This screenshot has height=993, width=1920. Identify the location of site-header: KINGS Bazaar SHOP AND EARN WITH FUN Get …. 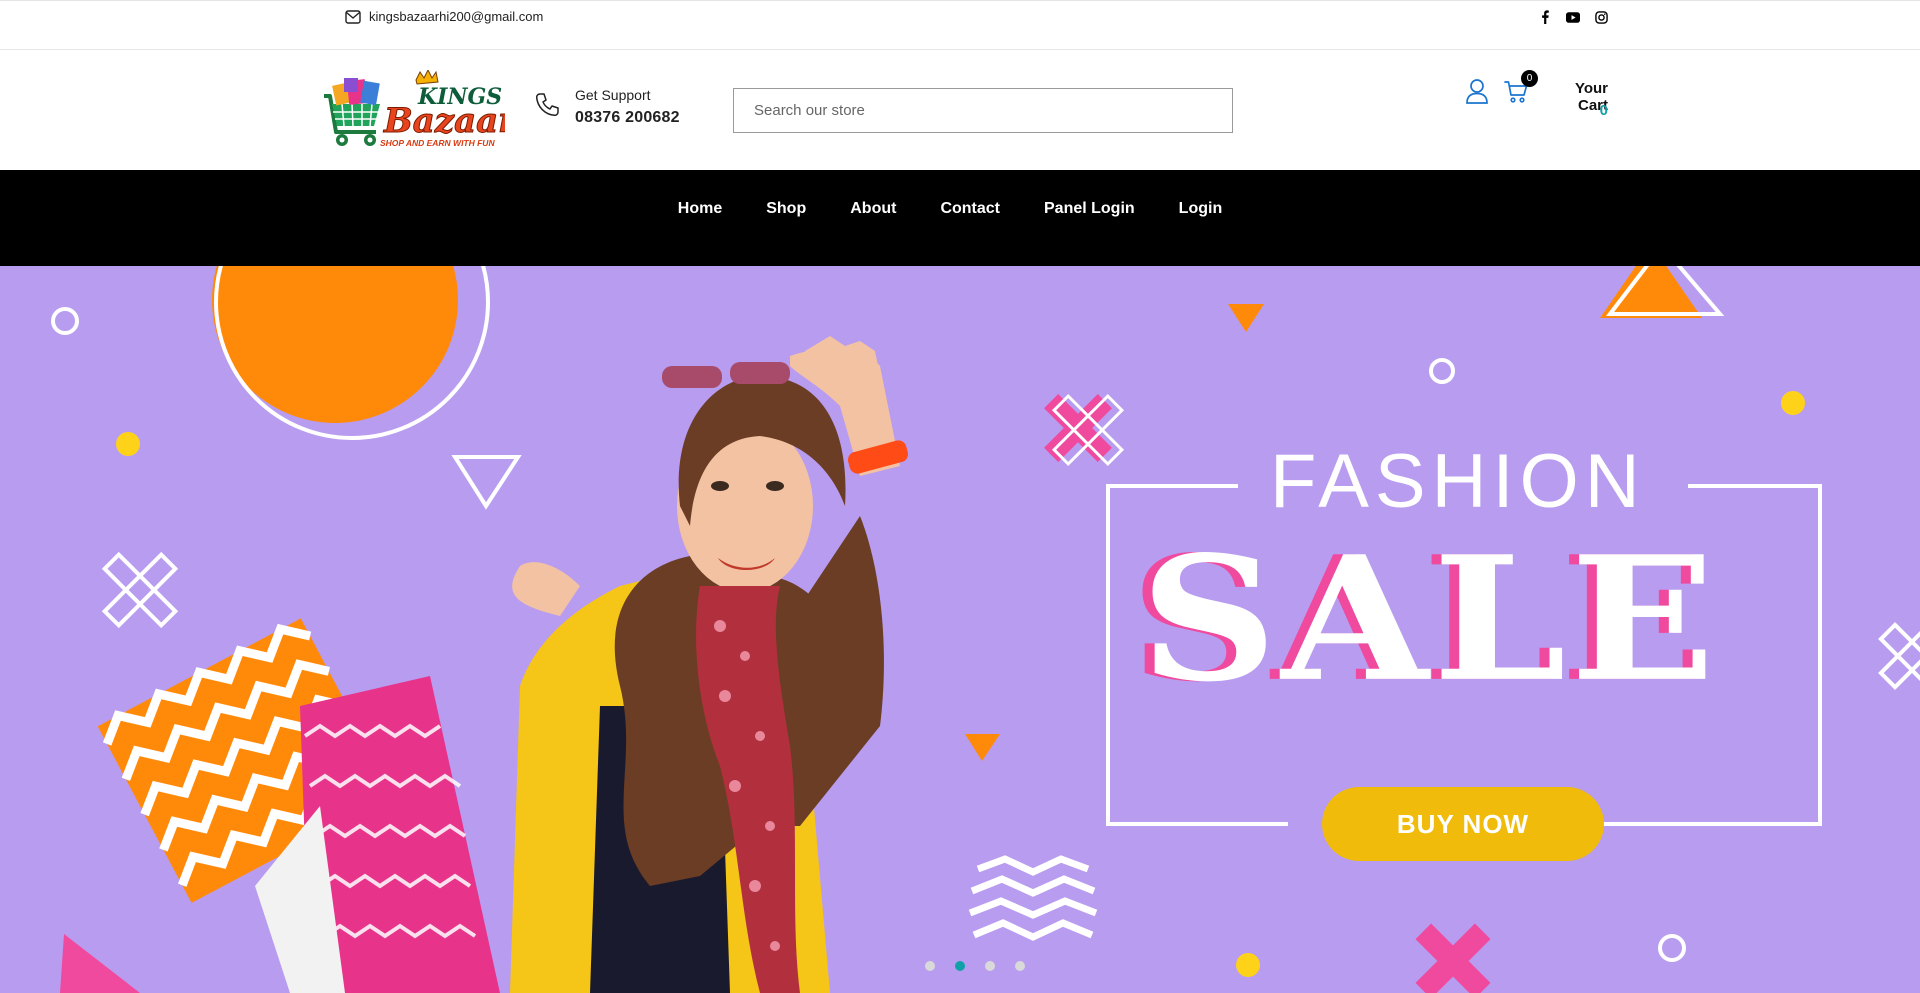
(960, 110).